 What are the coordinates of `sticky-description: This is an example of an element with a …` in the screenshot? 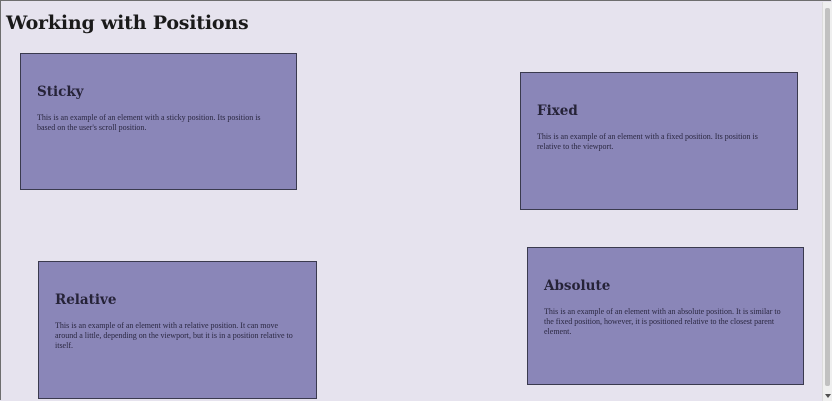 It's located at (149, 122).